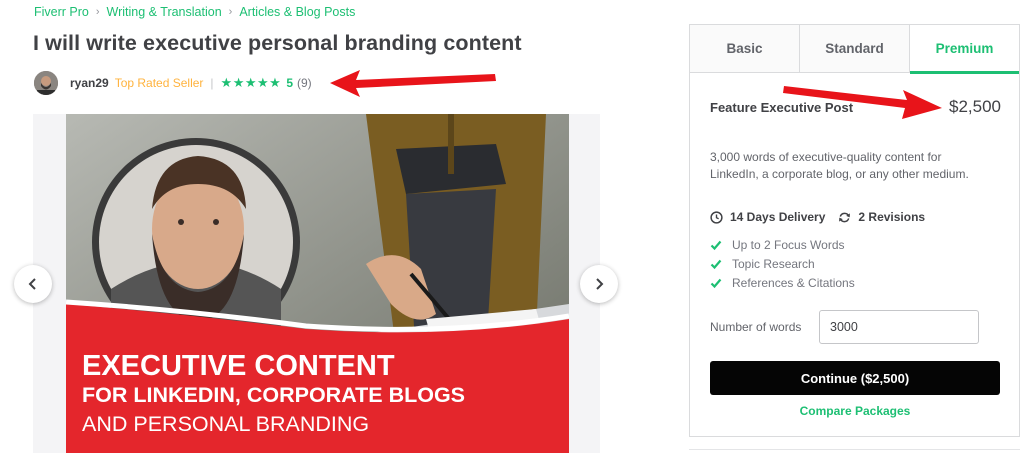  I want to click on tab-standard: Standard, so click(855, 48).